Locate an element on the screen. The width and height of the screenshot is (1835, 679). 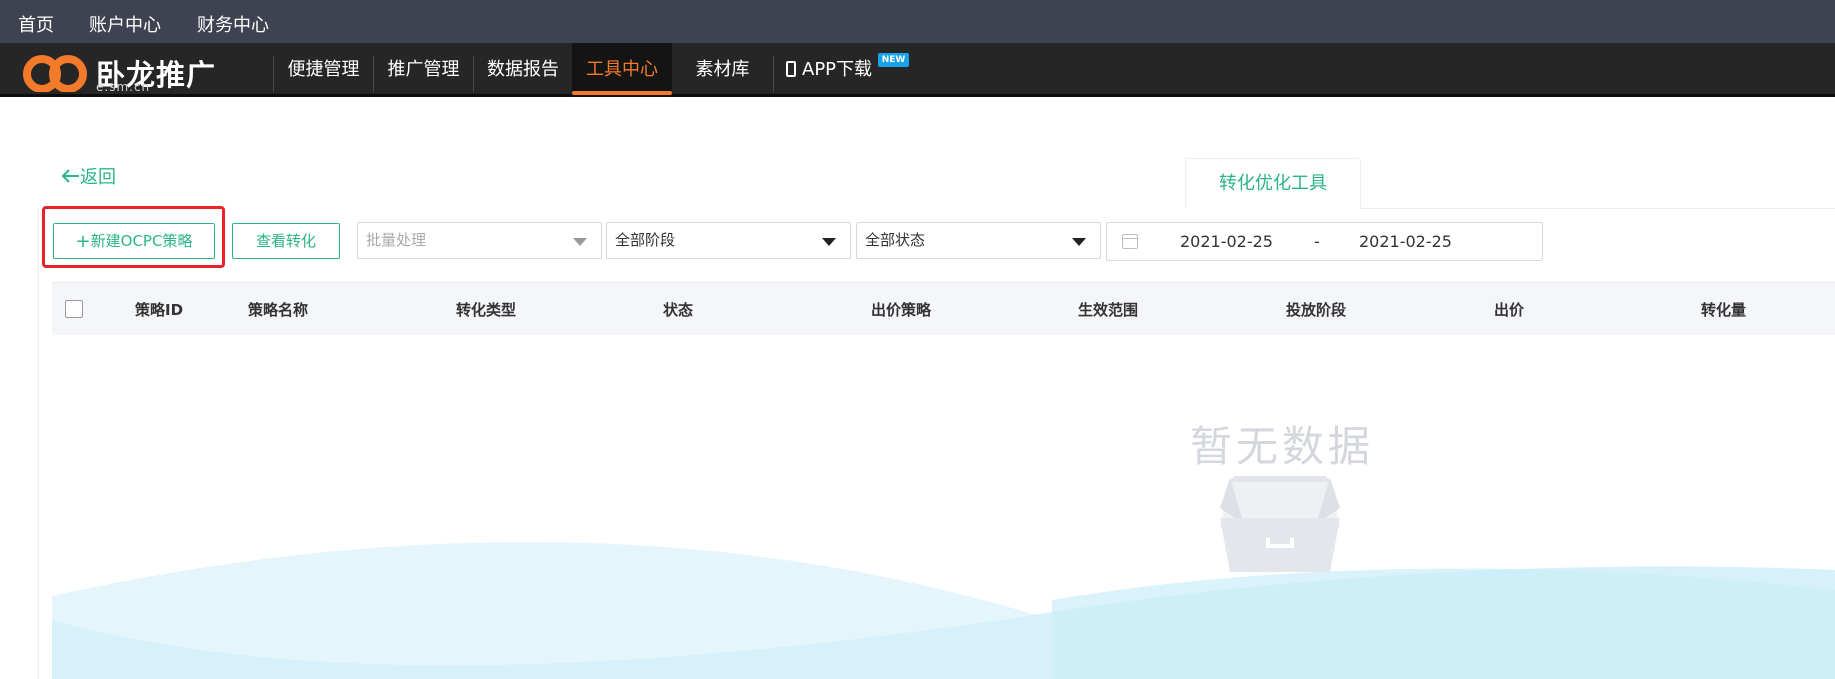
table-header: 策略ID 策略名称 转化类型 状态 出价策略 生效范围 投放阶段 出价 转化量 is located at coordinates (943, 308).